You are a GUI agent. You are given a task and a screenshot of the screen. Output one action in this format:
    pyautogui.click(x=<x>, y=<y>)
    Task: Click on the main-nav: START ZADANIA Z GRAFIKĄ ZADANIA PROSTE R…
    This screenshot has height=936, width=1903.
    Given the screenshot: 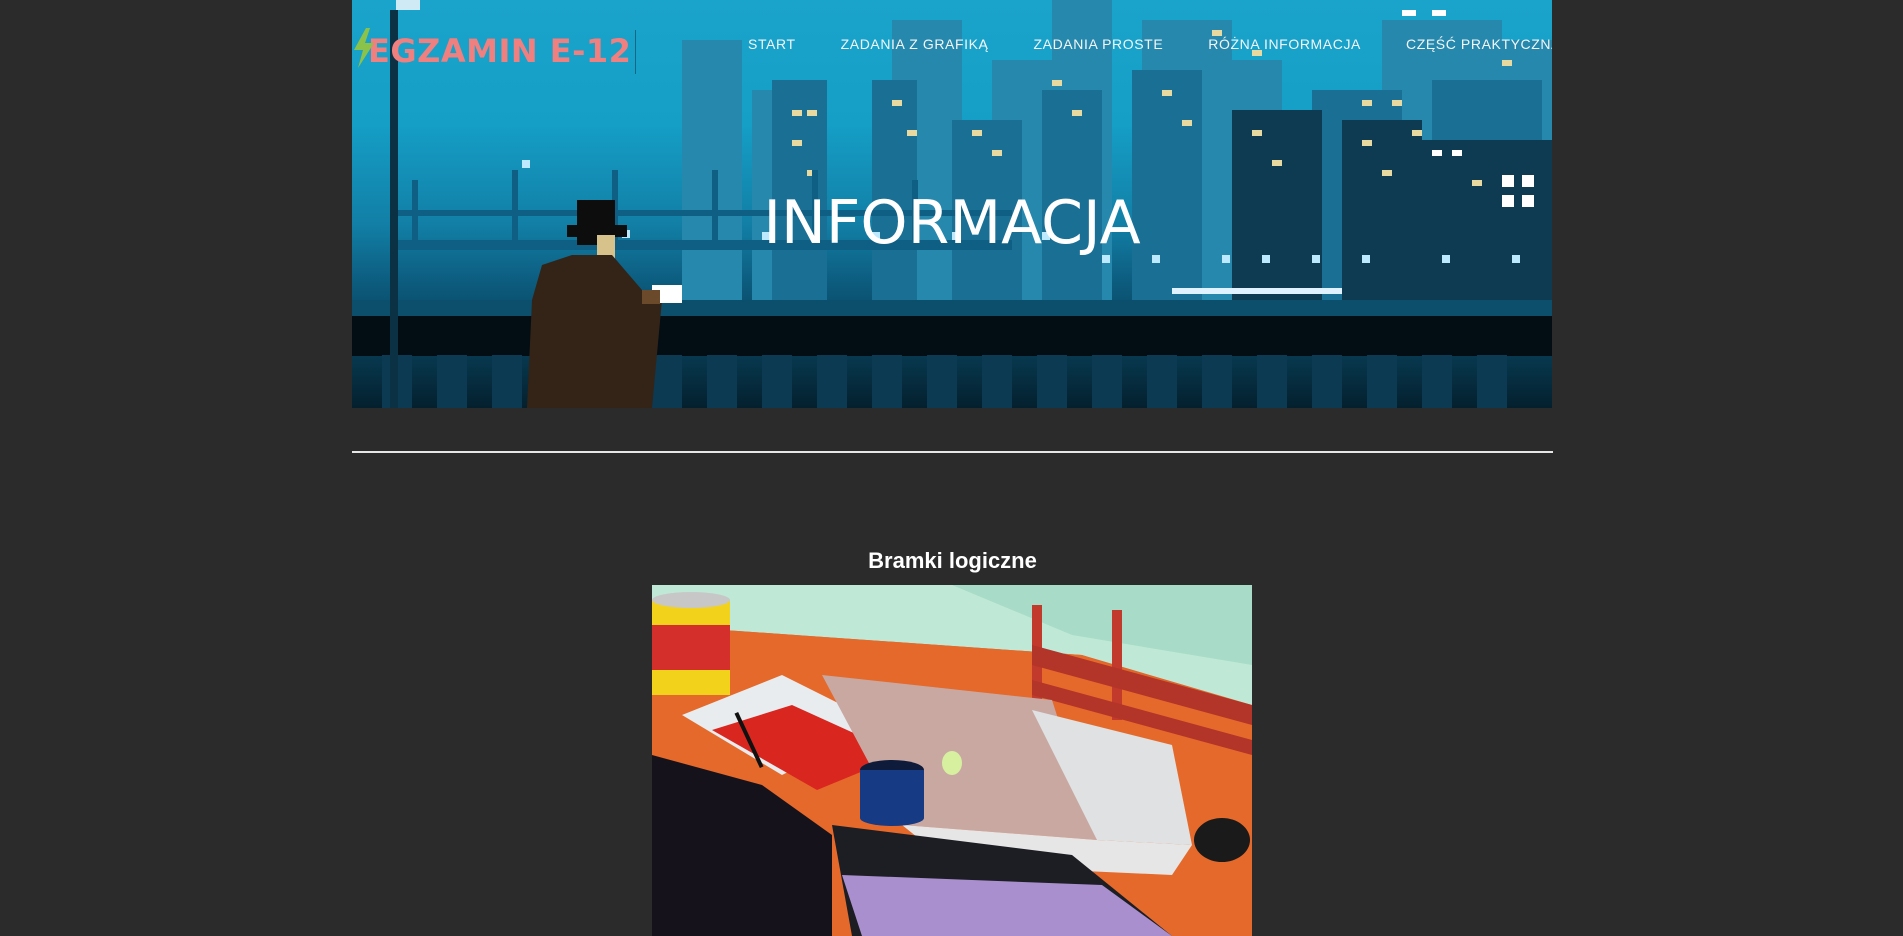 What is the action you would take?
    pyautogui.click(x=1150, y=44)
    